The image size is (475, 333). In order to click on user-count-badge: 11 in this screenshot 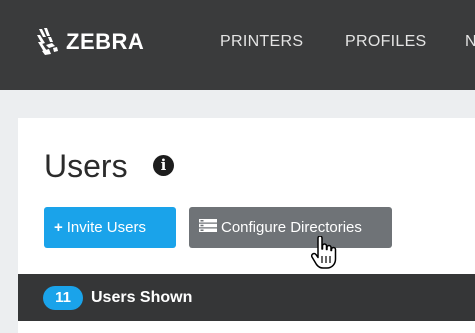, I will do `click(63, 297)`.